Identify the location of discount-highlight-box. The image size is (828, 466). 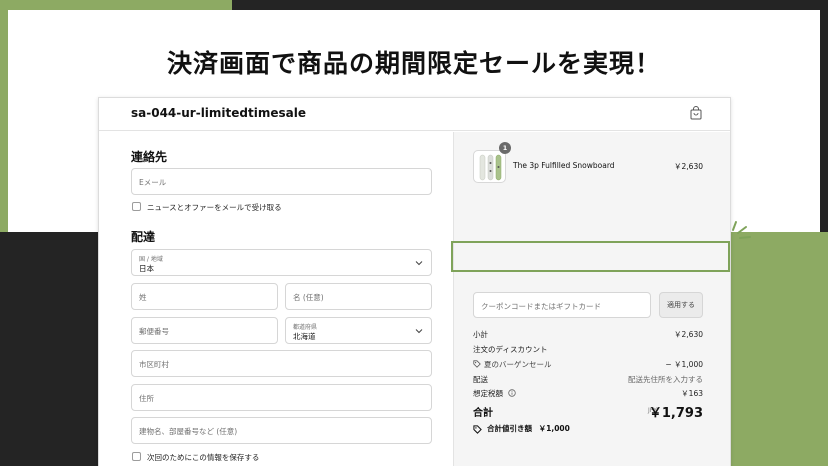
(590, 256).